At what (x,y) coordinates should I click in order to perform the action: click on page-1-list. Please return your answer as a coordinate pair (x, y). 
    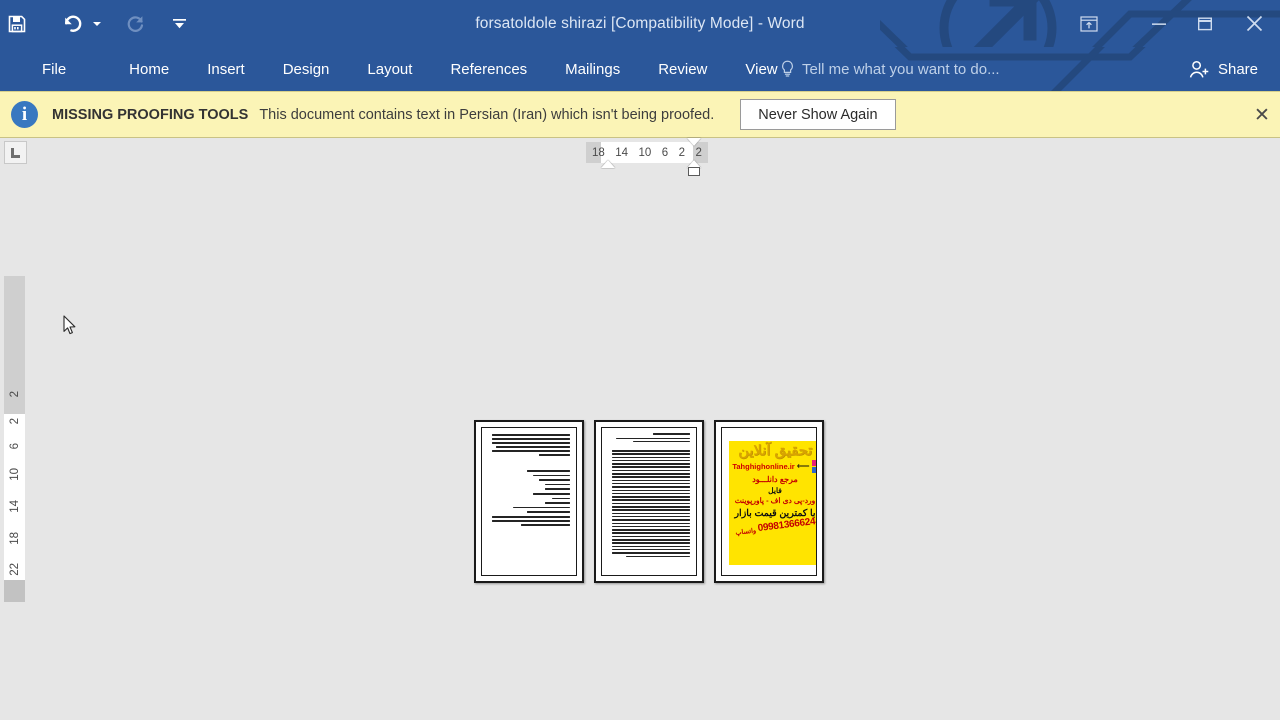
    Looking at the image, I should click on (529, 499).